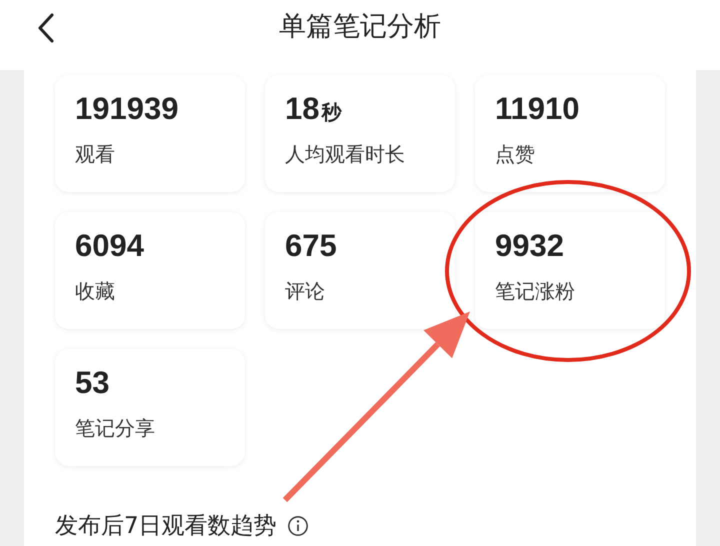  What do you see at coordinates (150, 133) in the screenshot?
I see `stat-card: 191939 观看` at bounding box center [150, 133].